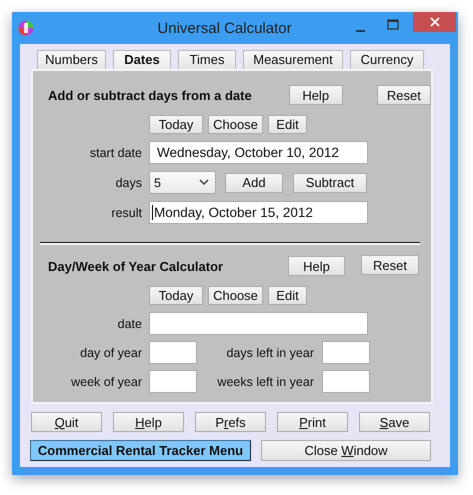  Describe the element at coordinates (312, 422) in the screenshot. I see `toolbar-button: Print` at that location.